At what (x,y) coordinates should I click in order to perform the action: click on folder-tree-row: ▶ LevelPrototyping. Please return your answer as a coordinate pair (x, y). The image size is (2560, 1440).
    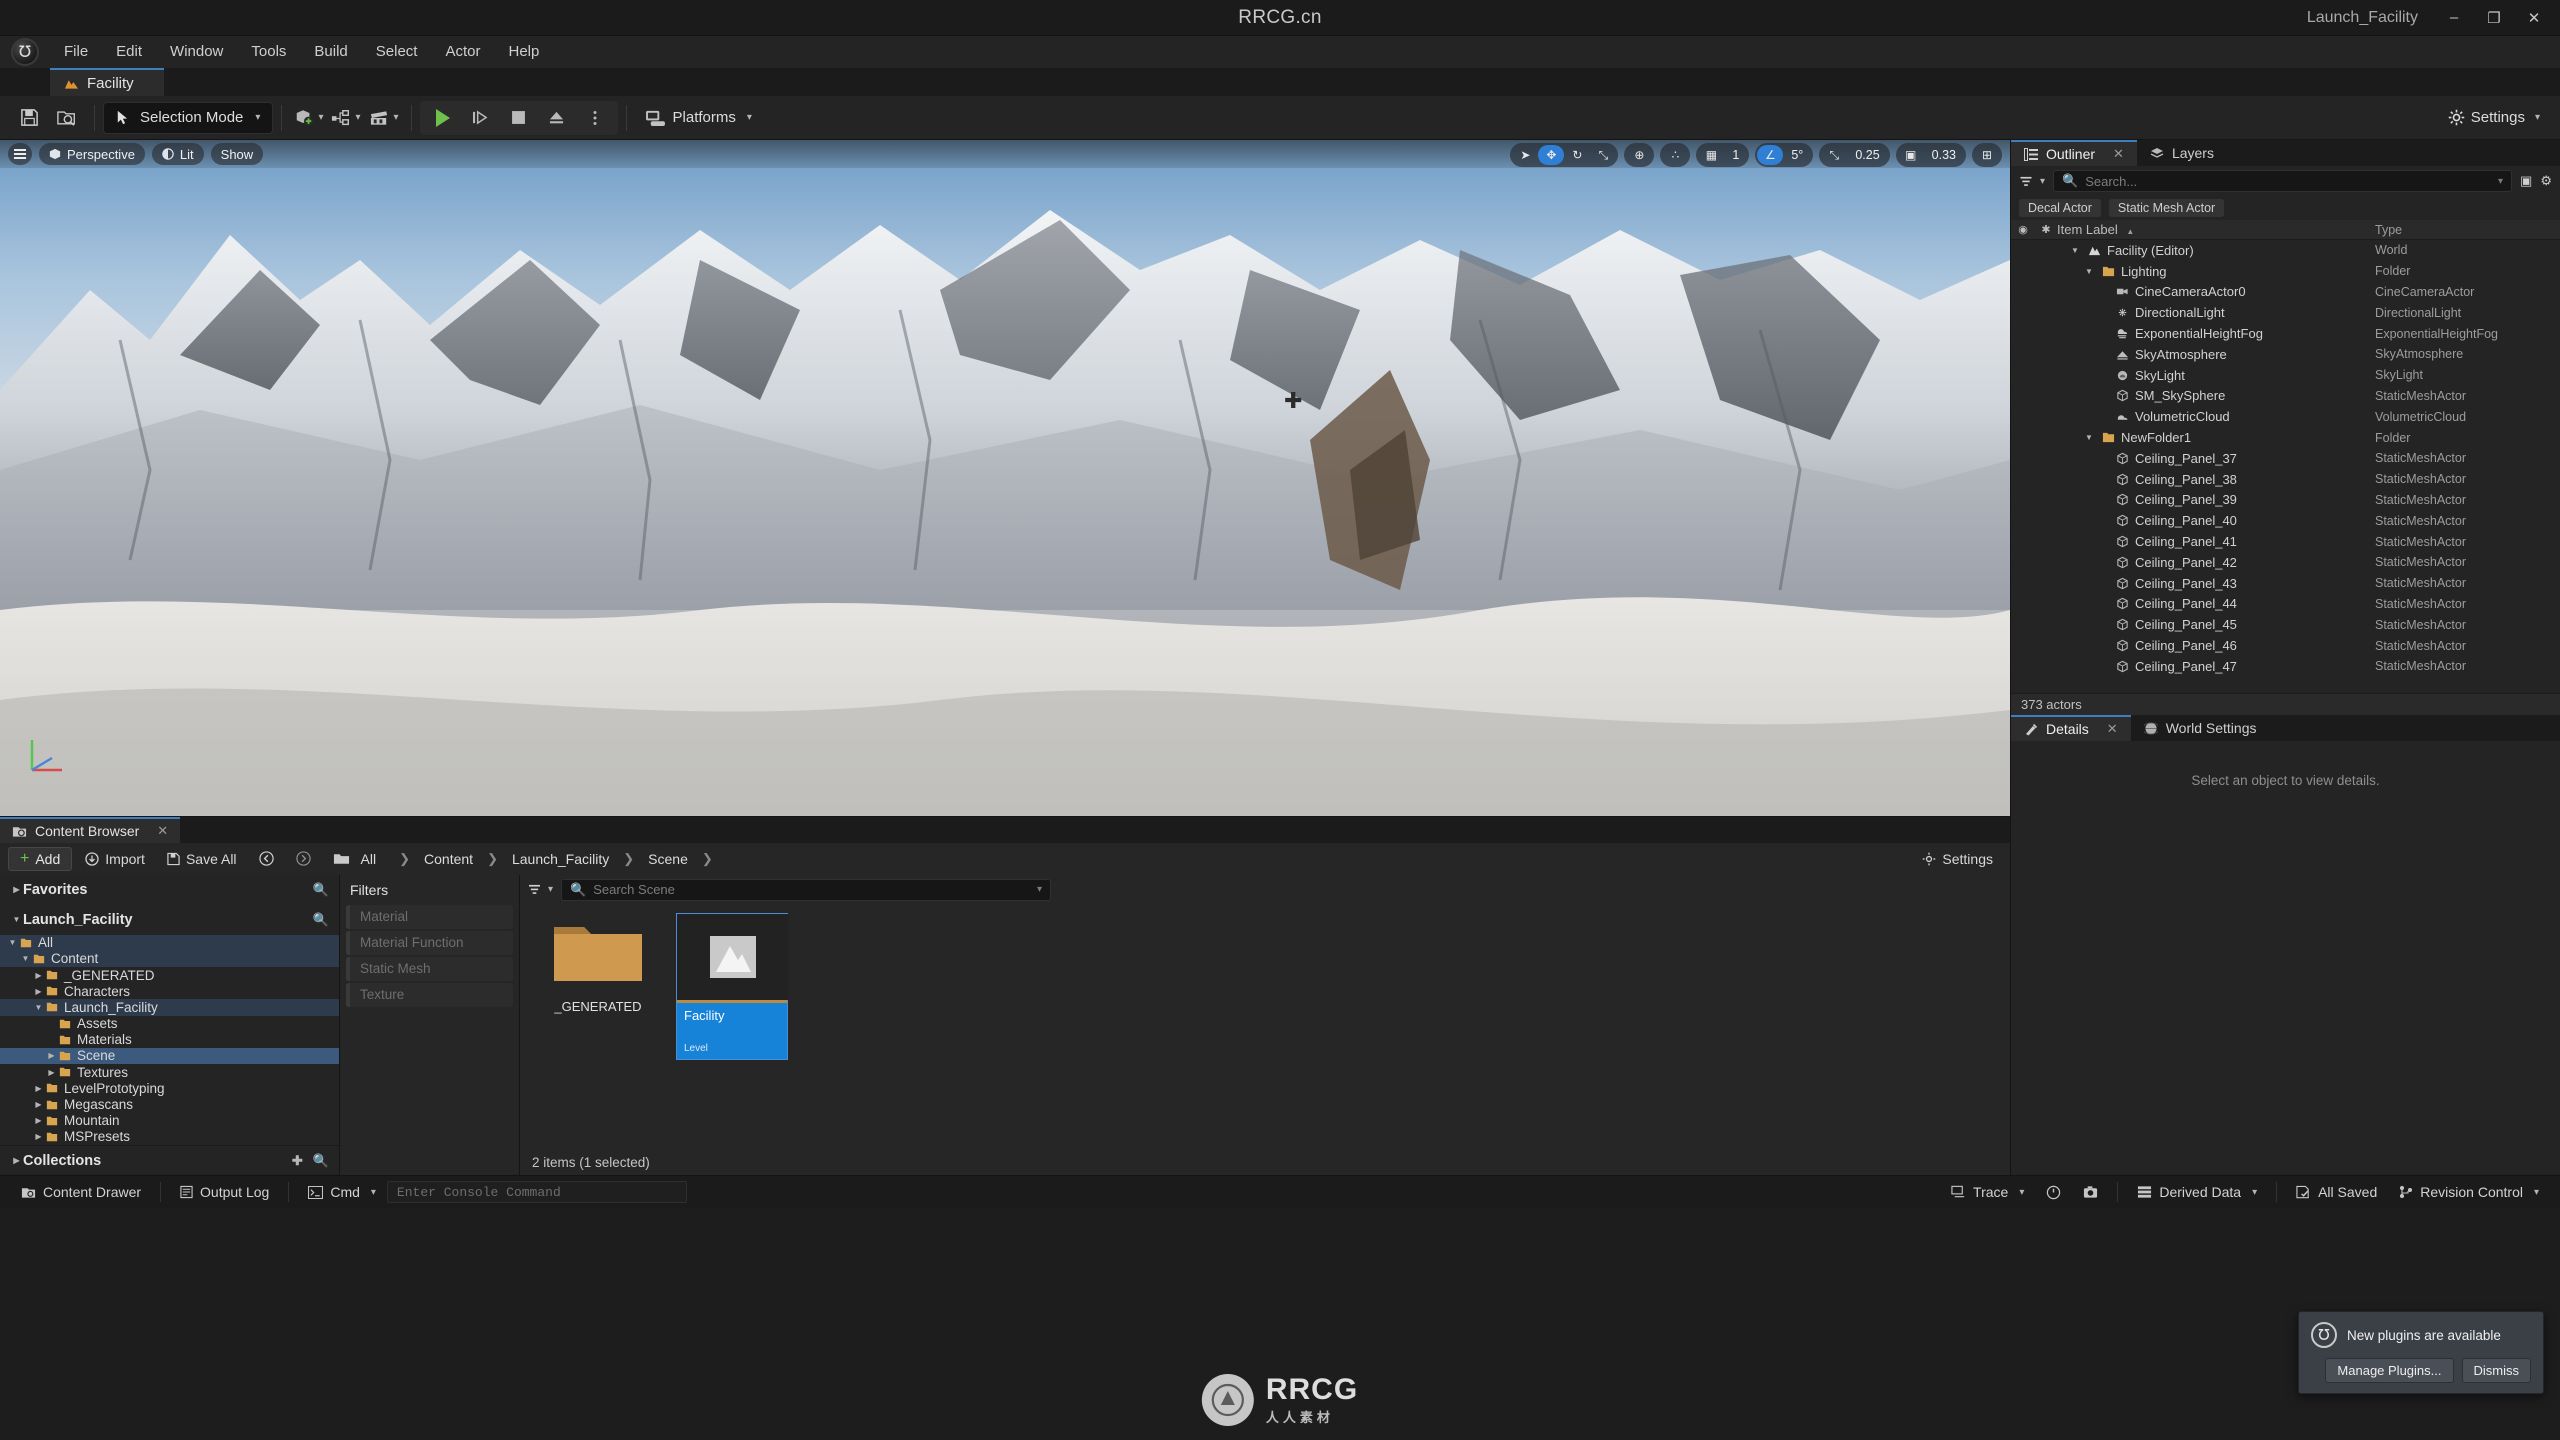
    Looking at the image, I should click on (169, 1088).